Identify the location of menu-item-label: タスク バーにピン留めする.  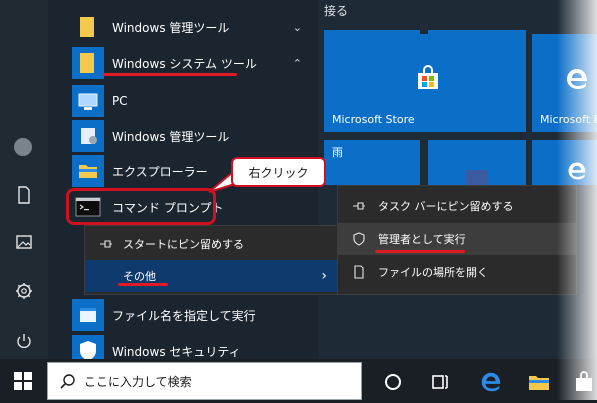
(446, 206).